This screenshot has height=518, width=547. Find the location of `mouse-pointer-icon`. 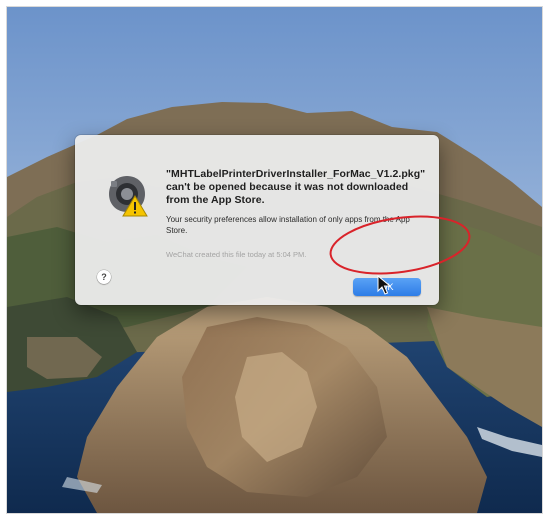

mouse-pointer-icon is located at coordinates (384, 285).